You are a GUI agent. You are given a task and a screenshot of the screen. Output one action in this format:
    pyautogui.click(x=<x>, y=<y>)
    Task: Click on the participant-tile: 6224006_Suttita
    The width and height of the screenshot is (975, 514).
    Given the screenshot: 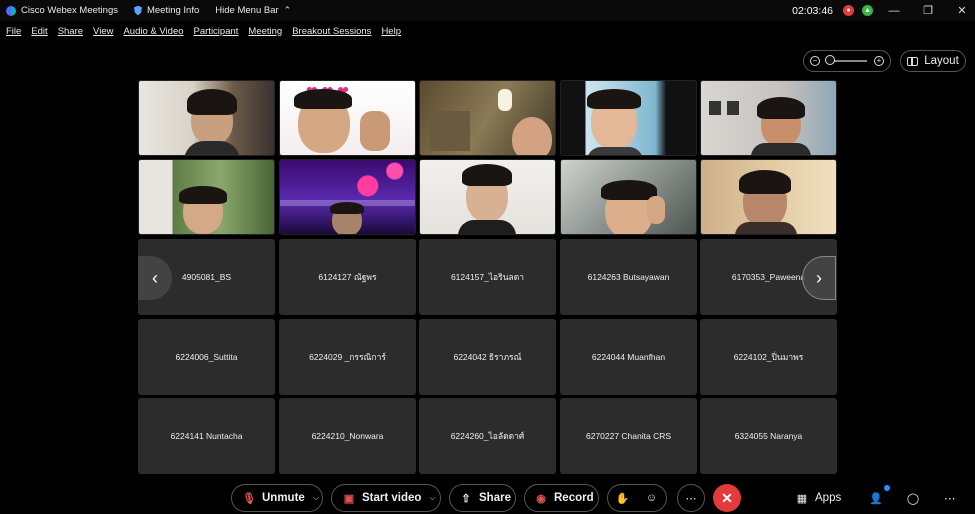 What is the action you would take?
    pyautogui.click(x=206, y=357)
    